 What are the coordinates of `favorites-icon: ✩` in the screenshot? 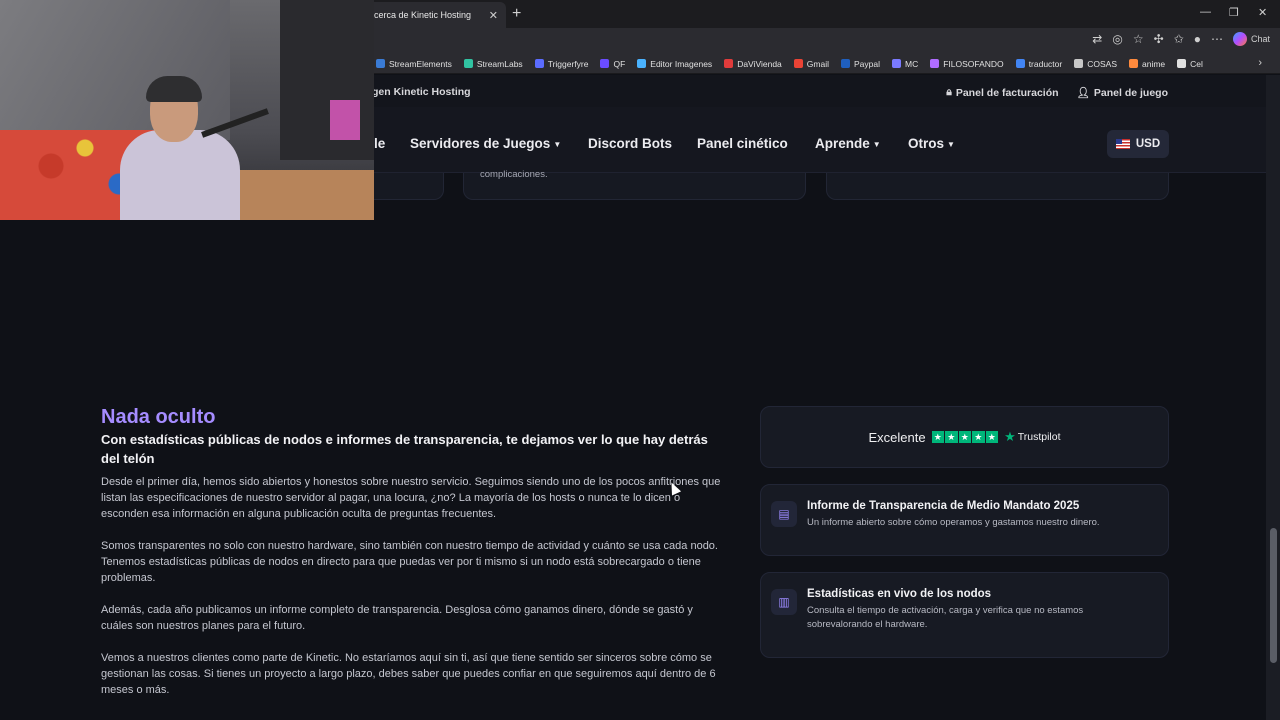 It's located at (1179, 39).